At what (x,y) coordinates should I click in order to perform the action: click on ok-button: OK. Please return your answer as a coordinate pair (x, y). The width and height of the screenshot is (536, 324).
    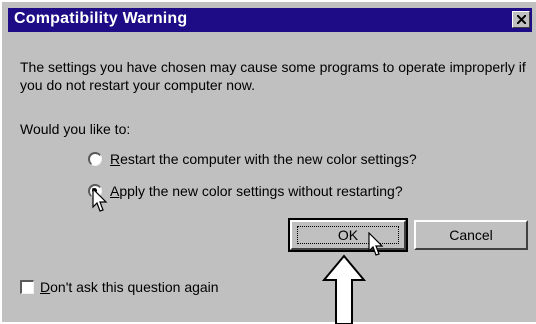
    Looking at the image, I should click on (348, 235).